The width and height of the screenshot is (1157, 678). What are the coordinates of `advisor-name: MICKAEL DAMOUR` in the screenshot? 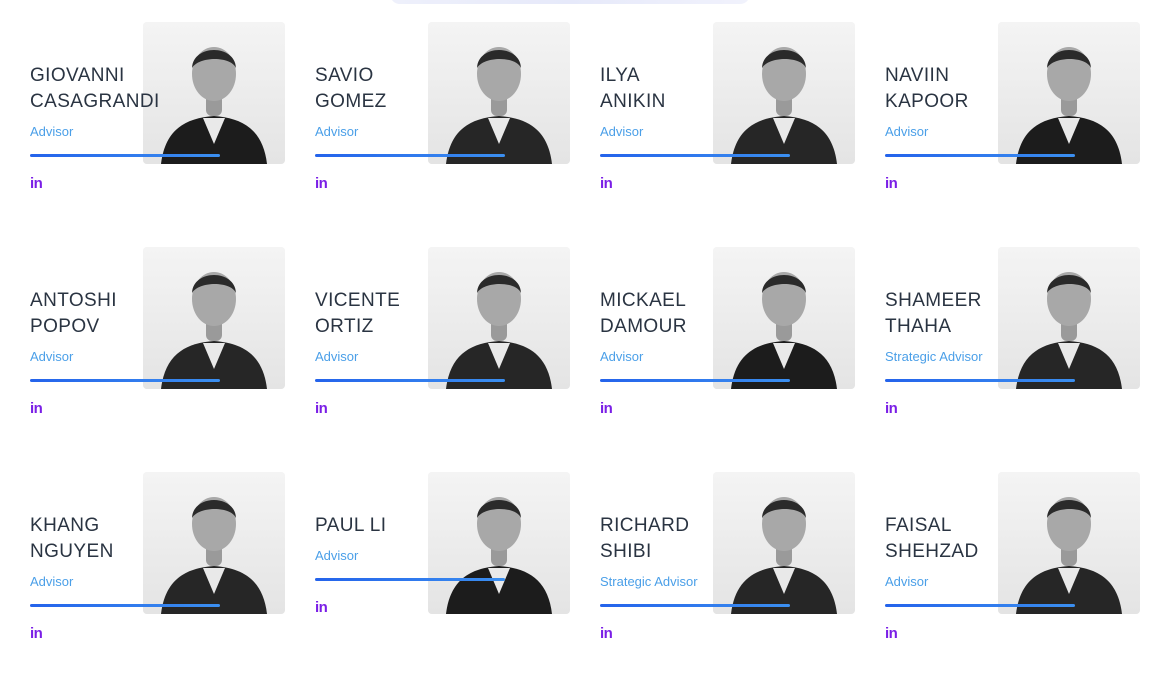 It's located at (643, 313).